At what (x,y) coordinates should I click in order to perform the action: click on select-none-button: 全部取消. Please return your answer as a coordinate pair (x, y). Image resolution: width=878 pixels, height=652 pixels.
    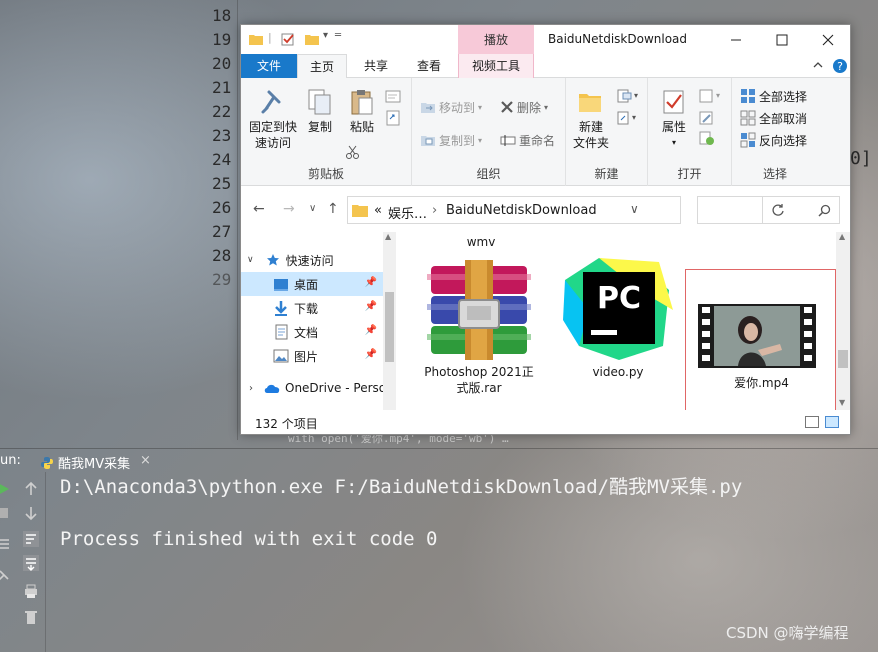
    Looking at the image, I should click on (773, 118).